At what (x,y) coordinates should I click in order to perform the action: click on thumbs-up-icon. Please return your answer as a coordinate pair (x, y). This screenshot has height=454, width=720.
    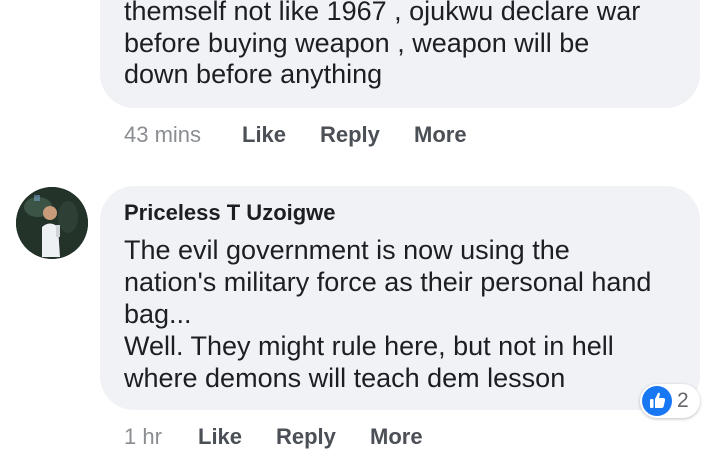
    Looking at the image, I should click on (657, 401).